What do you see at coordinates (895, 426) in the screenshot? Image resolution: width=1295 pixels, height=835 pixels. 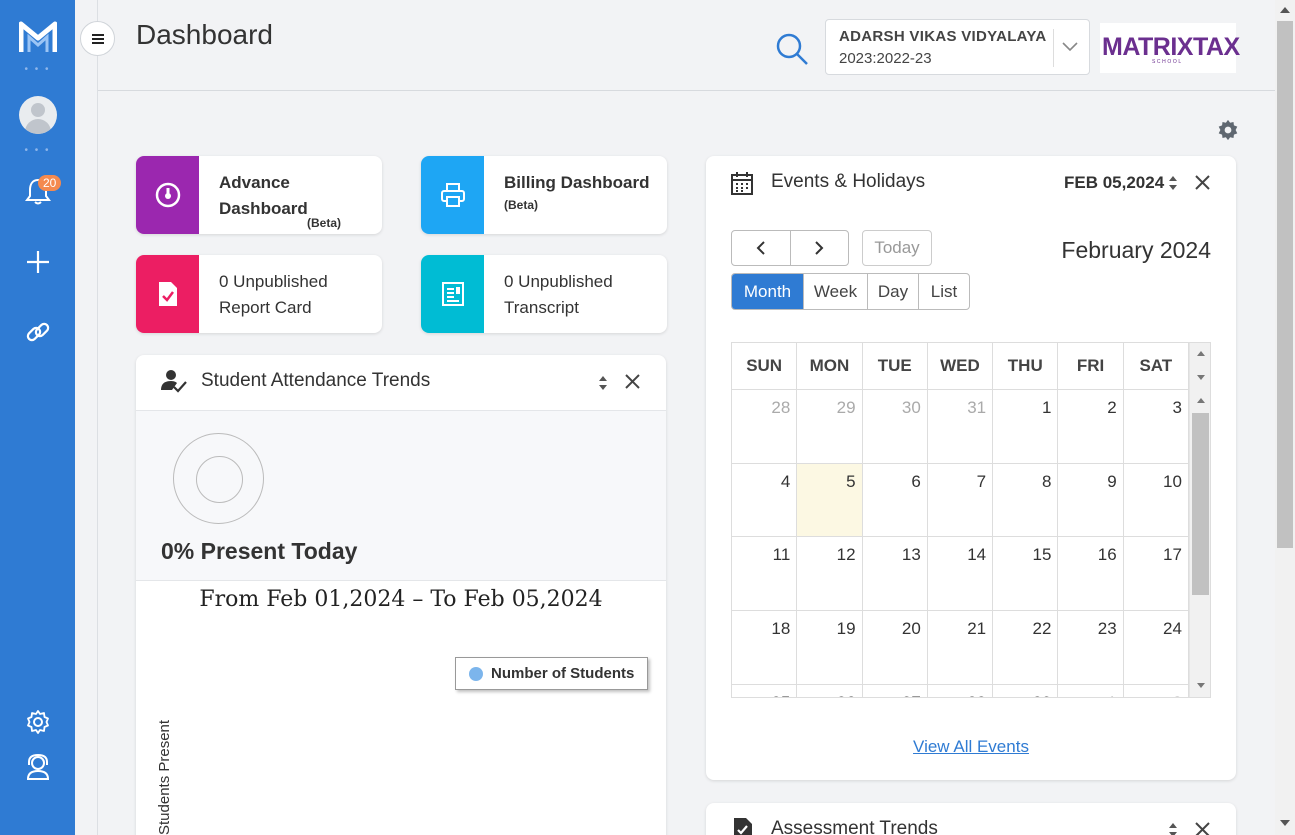 I see `day-cell: 30` at bounding box center [895, 426].